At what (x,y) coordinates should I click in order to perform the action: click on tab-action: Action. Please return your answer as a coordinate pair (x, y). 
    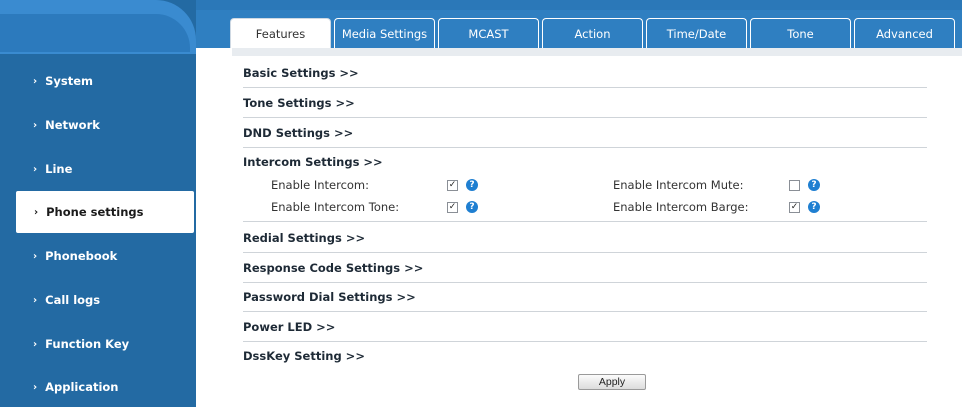
    Looking at the image, I should click on (592, 33).